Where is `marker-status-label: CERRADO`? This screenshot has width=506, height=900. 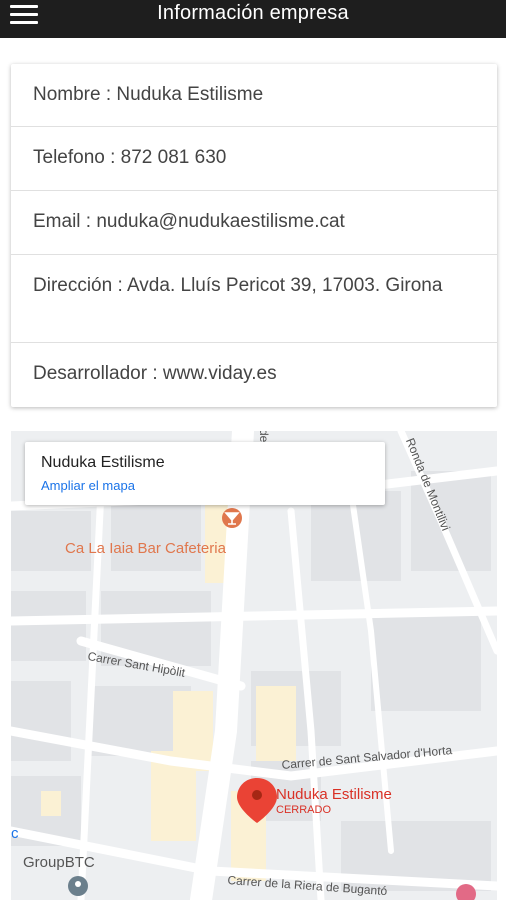
marker-status-label: CERRADO is located at coordinates (304, 810).